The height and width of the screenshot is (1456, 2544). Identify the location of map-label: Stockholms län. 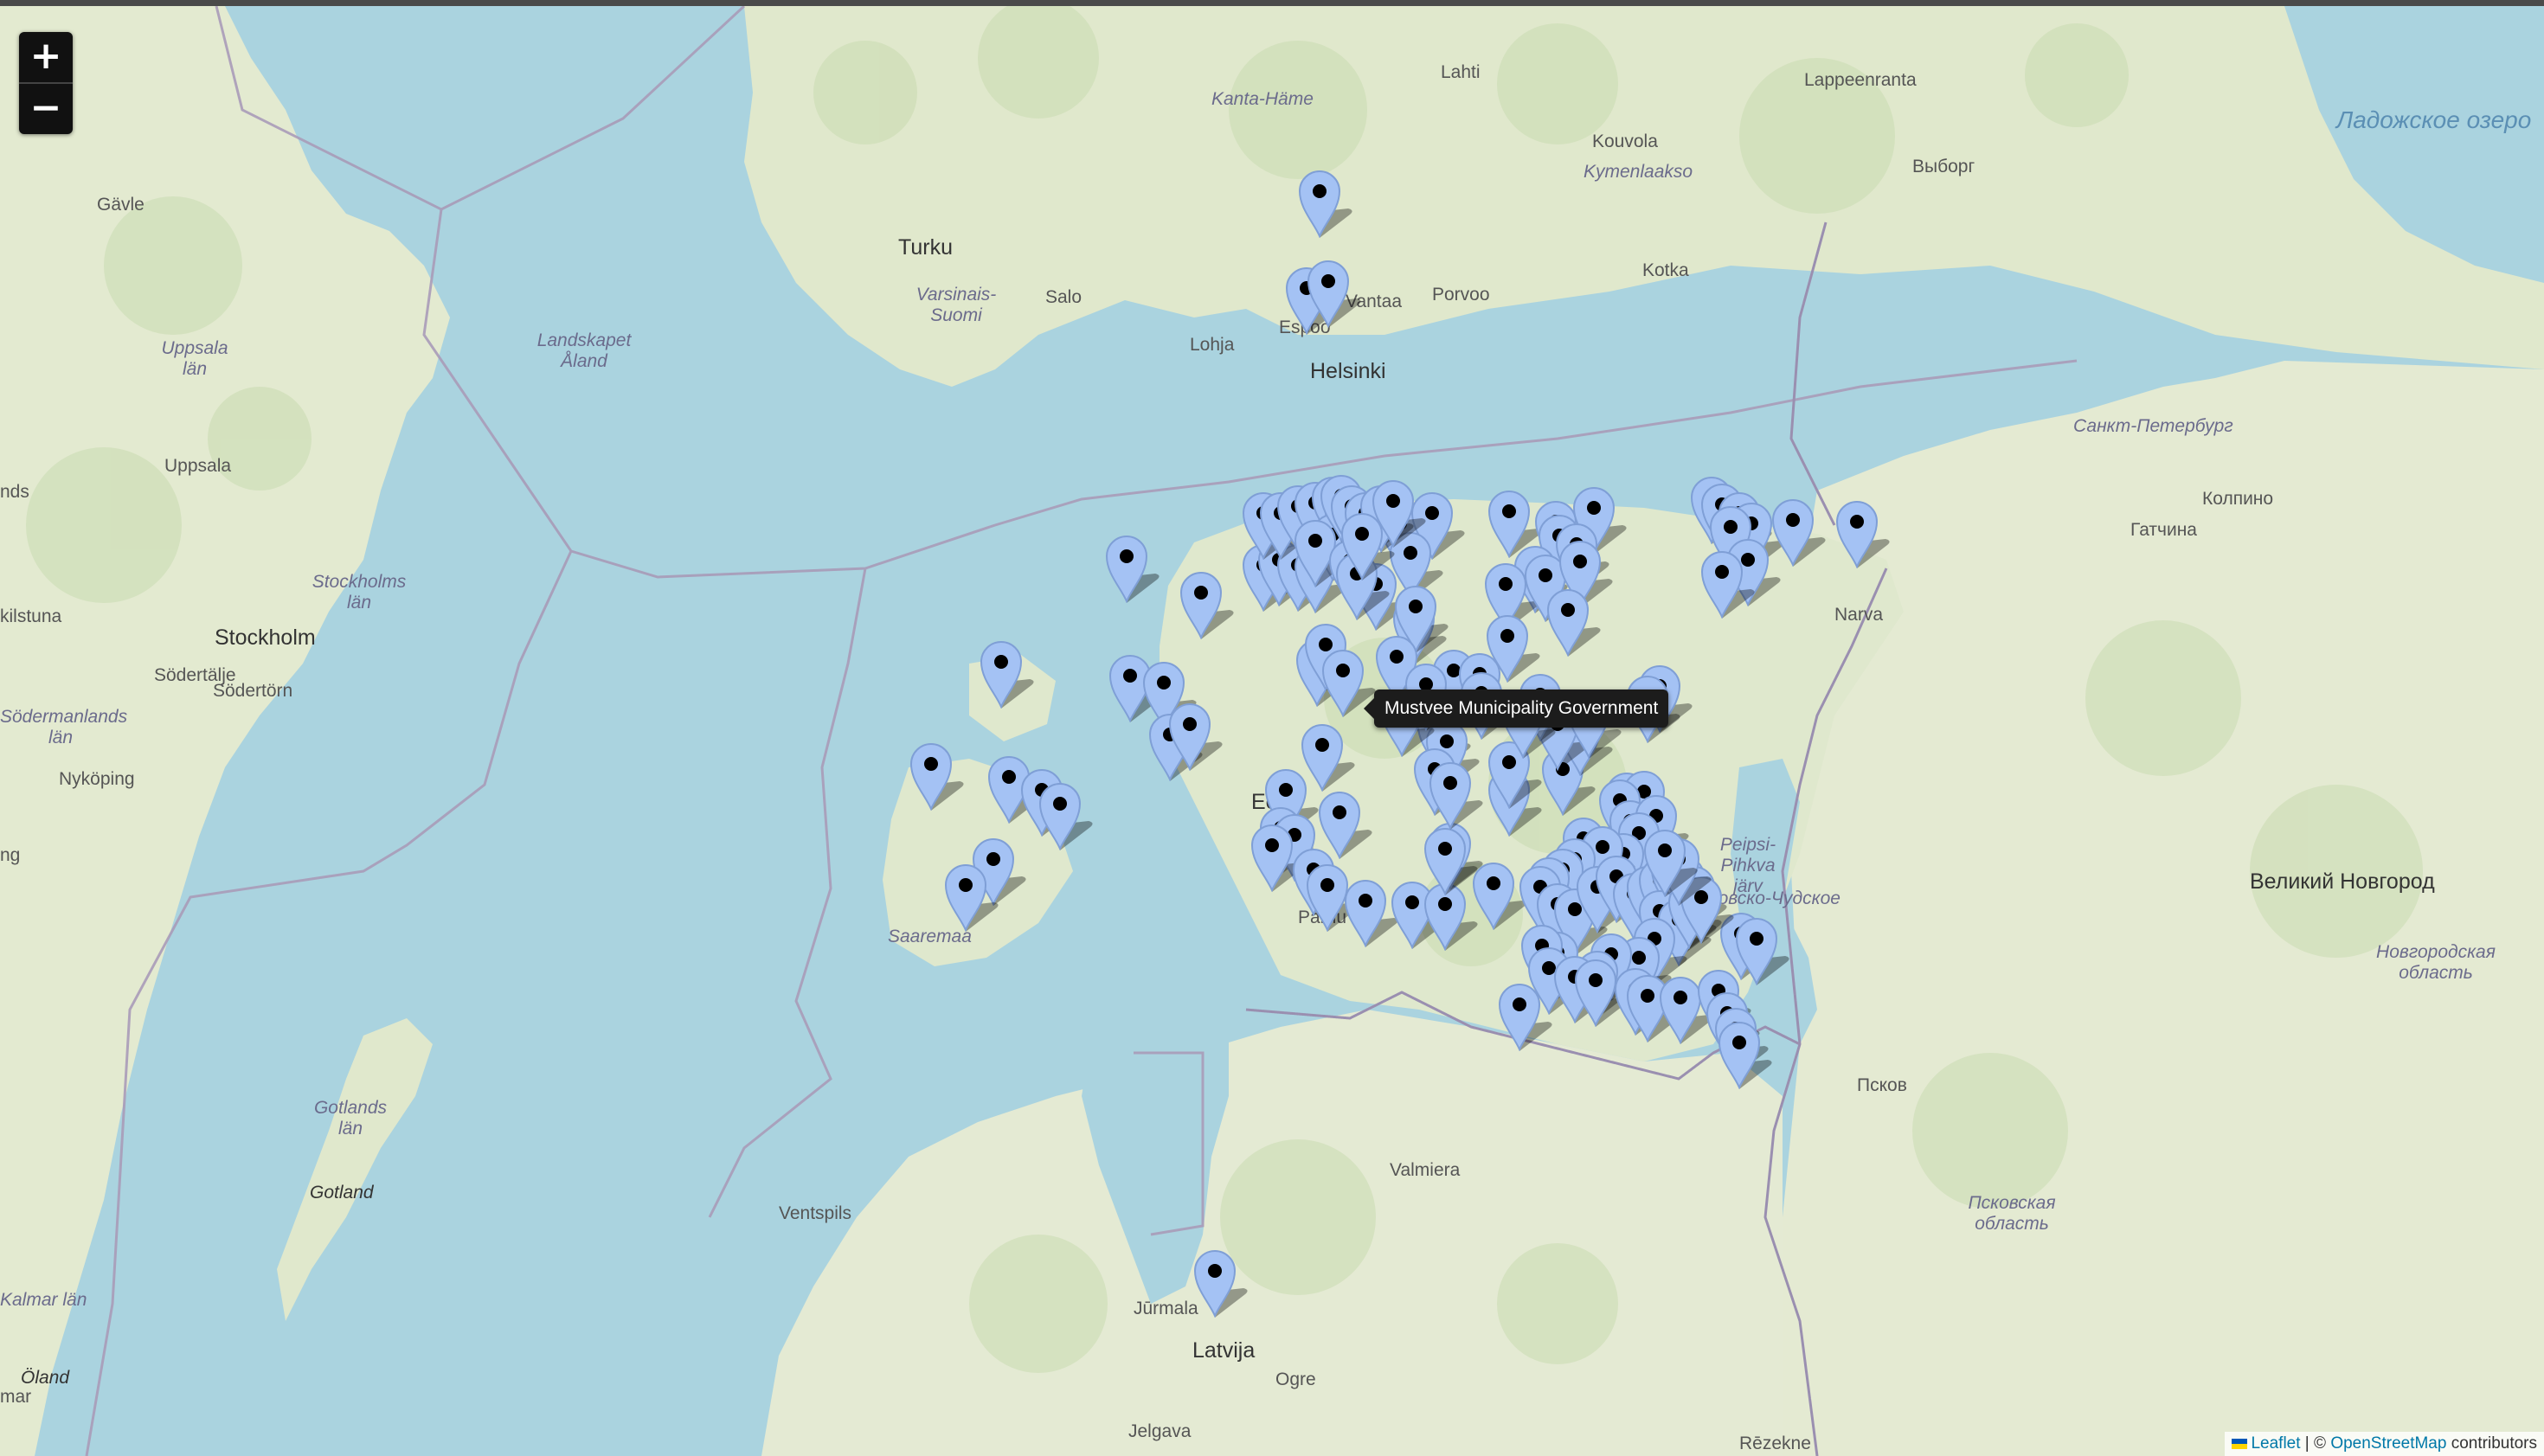
(360, 592).